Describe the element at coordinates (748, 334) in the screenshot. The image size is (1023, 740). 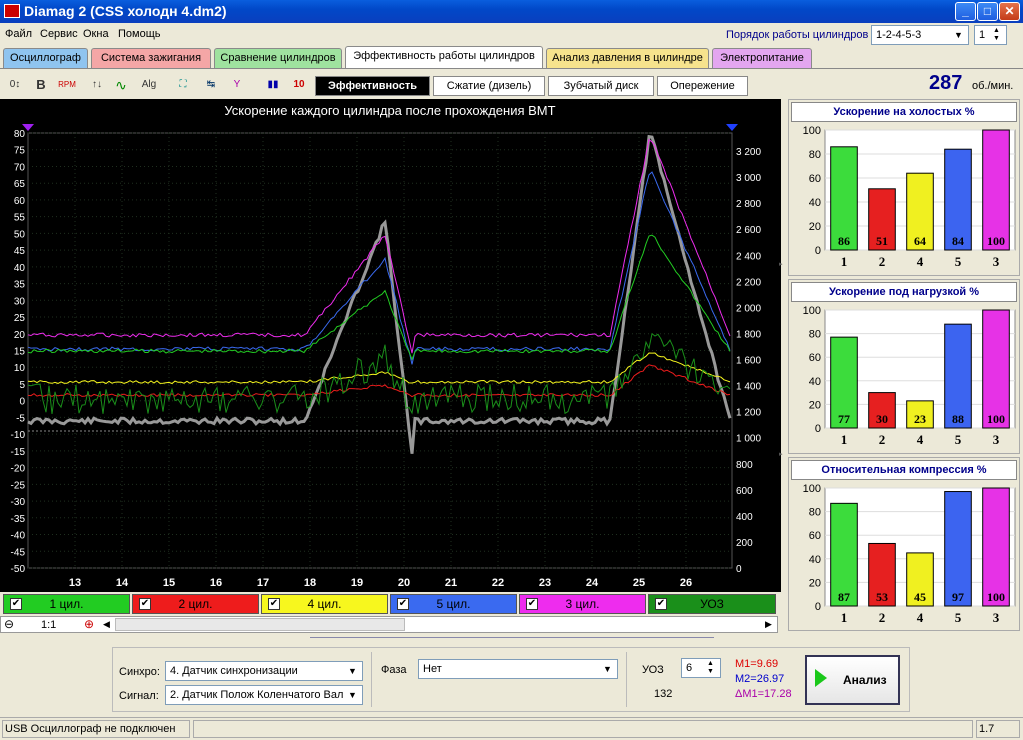
I see `right-tick-label: 1 800` at that location.